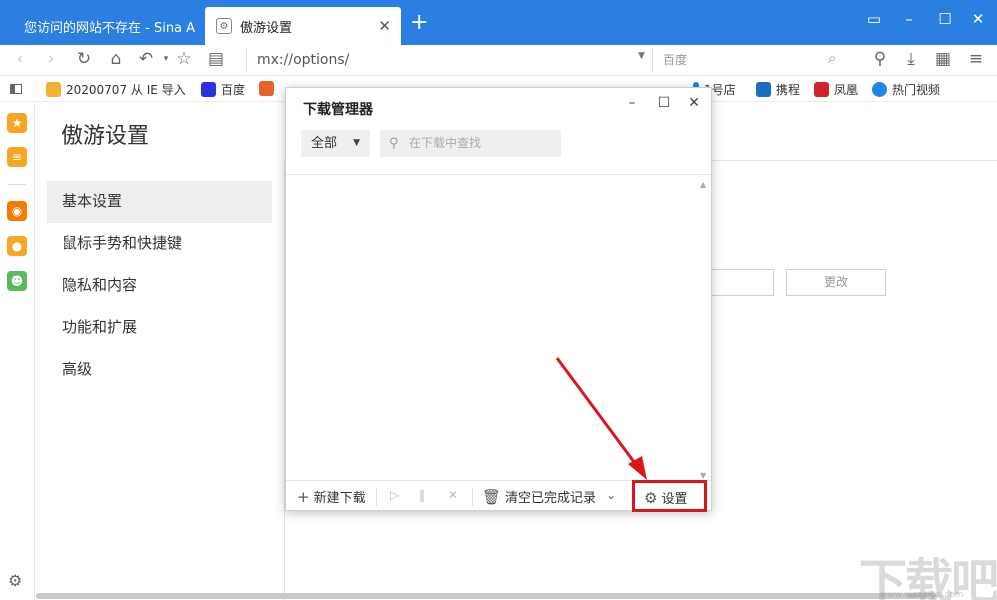  I want to click on search-icon: ⌕, so click(832, 58).